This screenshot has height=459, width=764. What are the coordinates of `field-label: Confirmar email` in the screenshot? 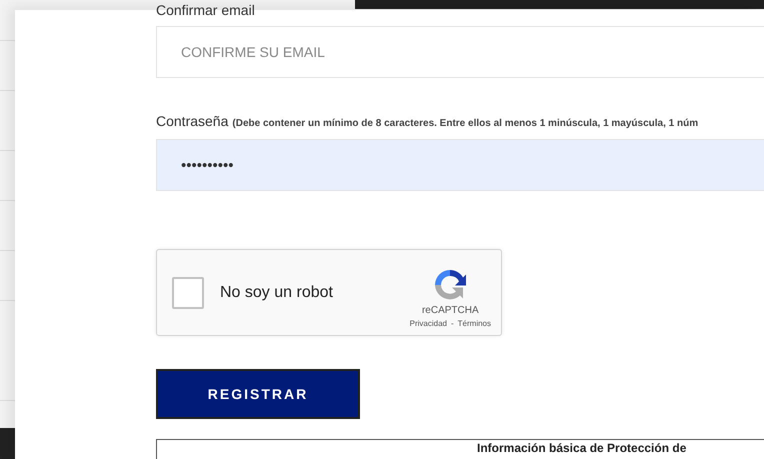 It's located at (205, 10).